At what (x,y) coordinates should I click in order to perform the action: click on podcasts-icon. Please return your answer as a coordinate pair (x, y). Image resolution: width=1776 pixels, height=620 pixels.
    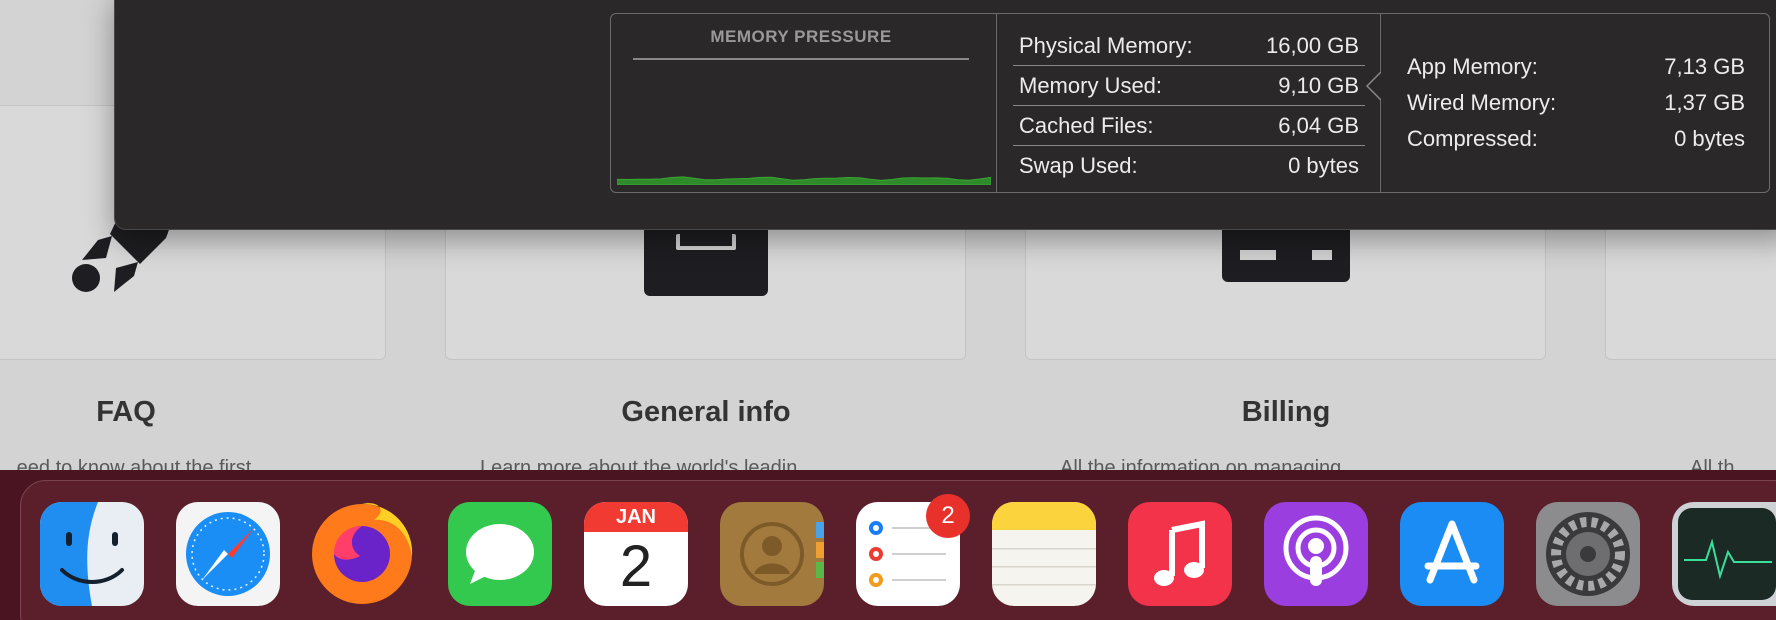
    Looking at the image, I should click on (1316, 554).